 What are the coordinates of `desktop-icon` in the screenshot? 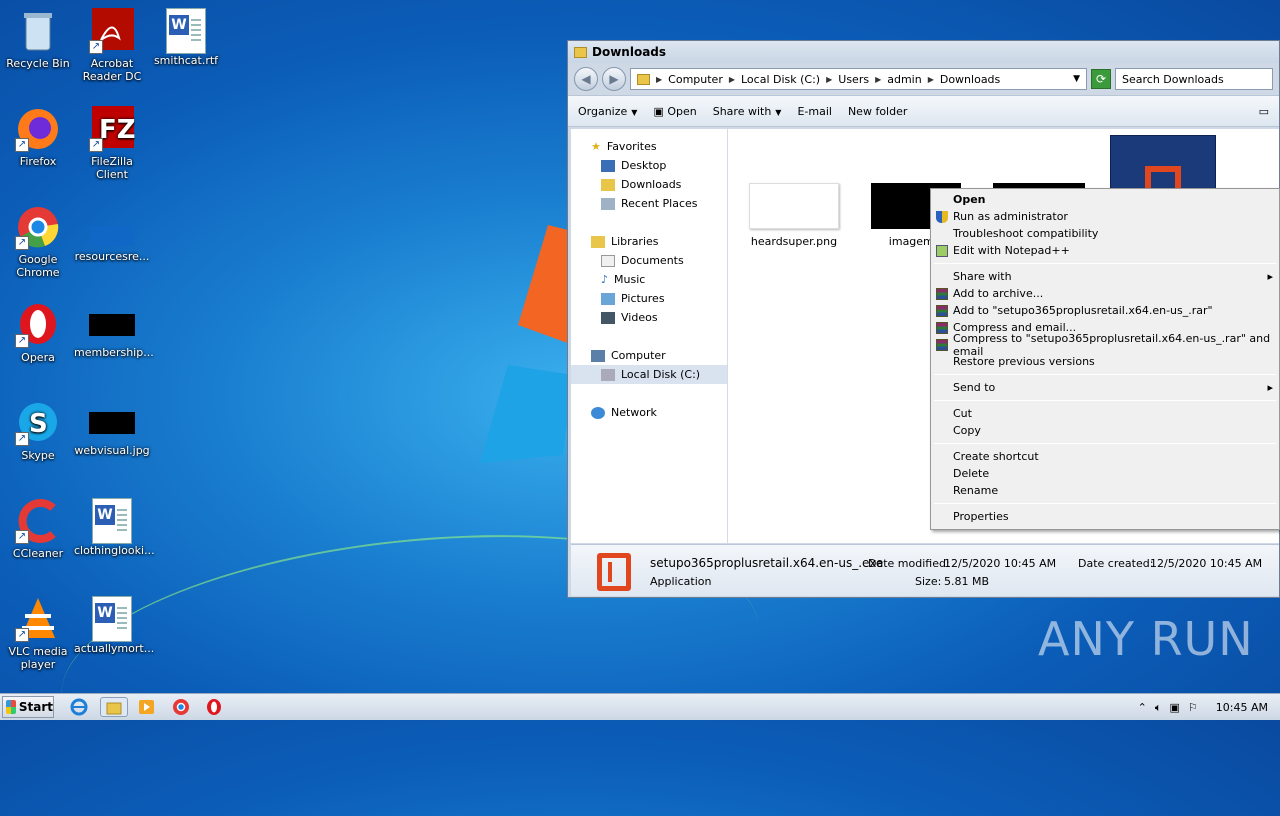 It's located at (608, 165).